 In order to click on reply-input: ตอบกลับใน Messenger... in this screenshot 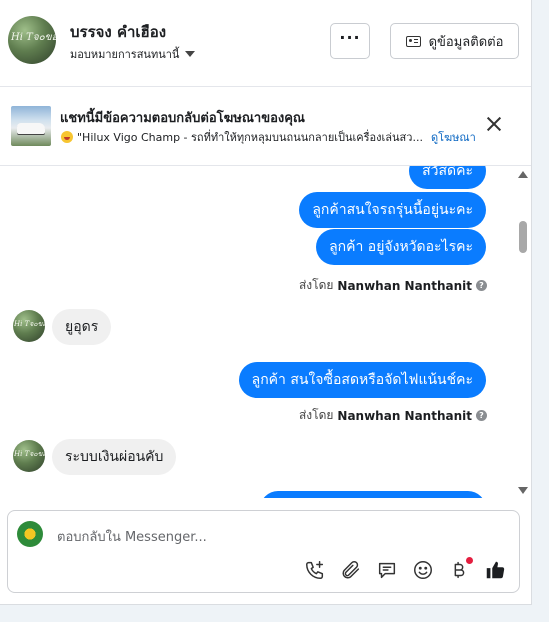, I will do `click(132, 536)`.